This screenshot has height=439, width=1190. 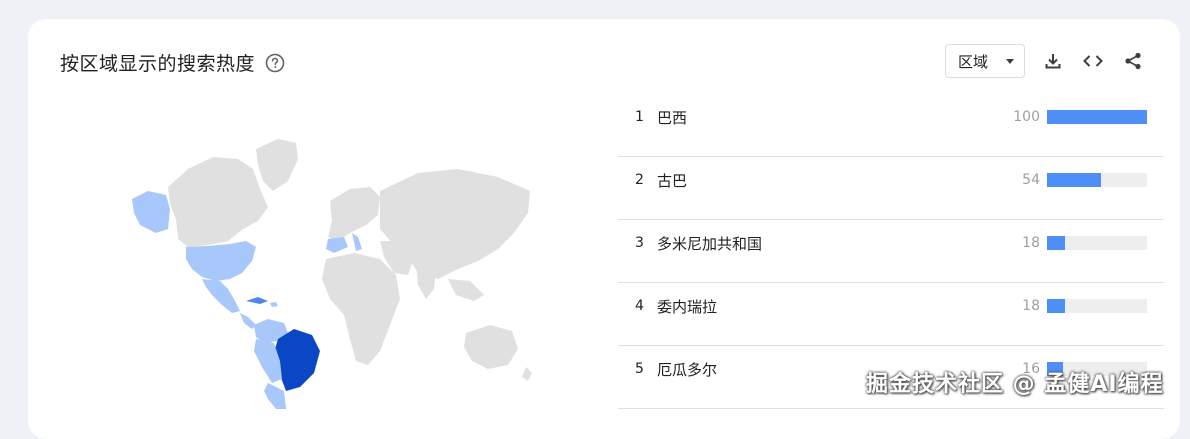 I want to click on map-region-mexico, so click(x=221, y=296).